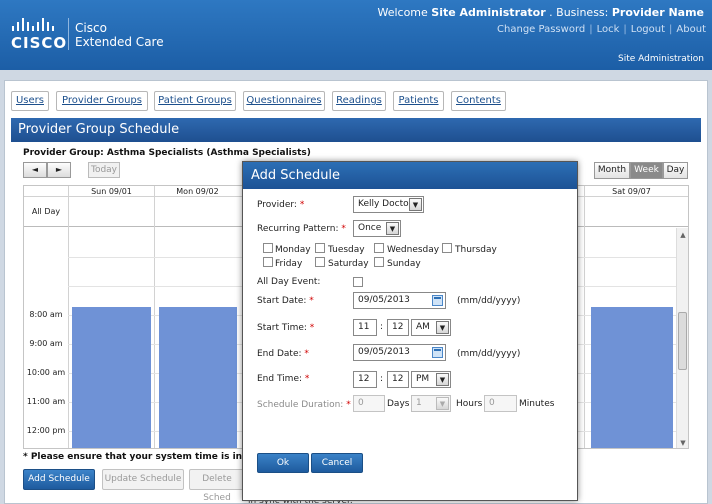  I want to click on end-time-label: End Time: *, so click(283, 379).